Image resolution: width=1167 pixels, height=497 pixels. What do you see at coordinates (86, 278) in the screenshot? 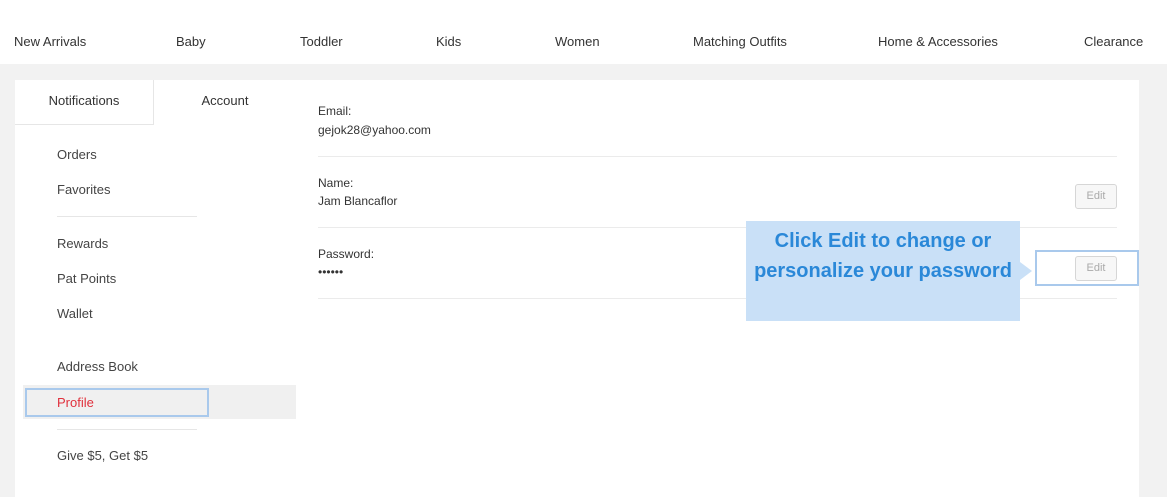
I see `sidebar-item-pat-points: Pat Points` at bounding box center [86, 278].